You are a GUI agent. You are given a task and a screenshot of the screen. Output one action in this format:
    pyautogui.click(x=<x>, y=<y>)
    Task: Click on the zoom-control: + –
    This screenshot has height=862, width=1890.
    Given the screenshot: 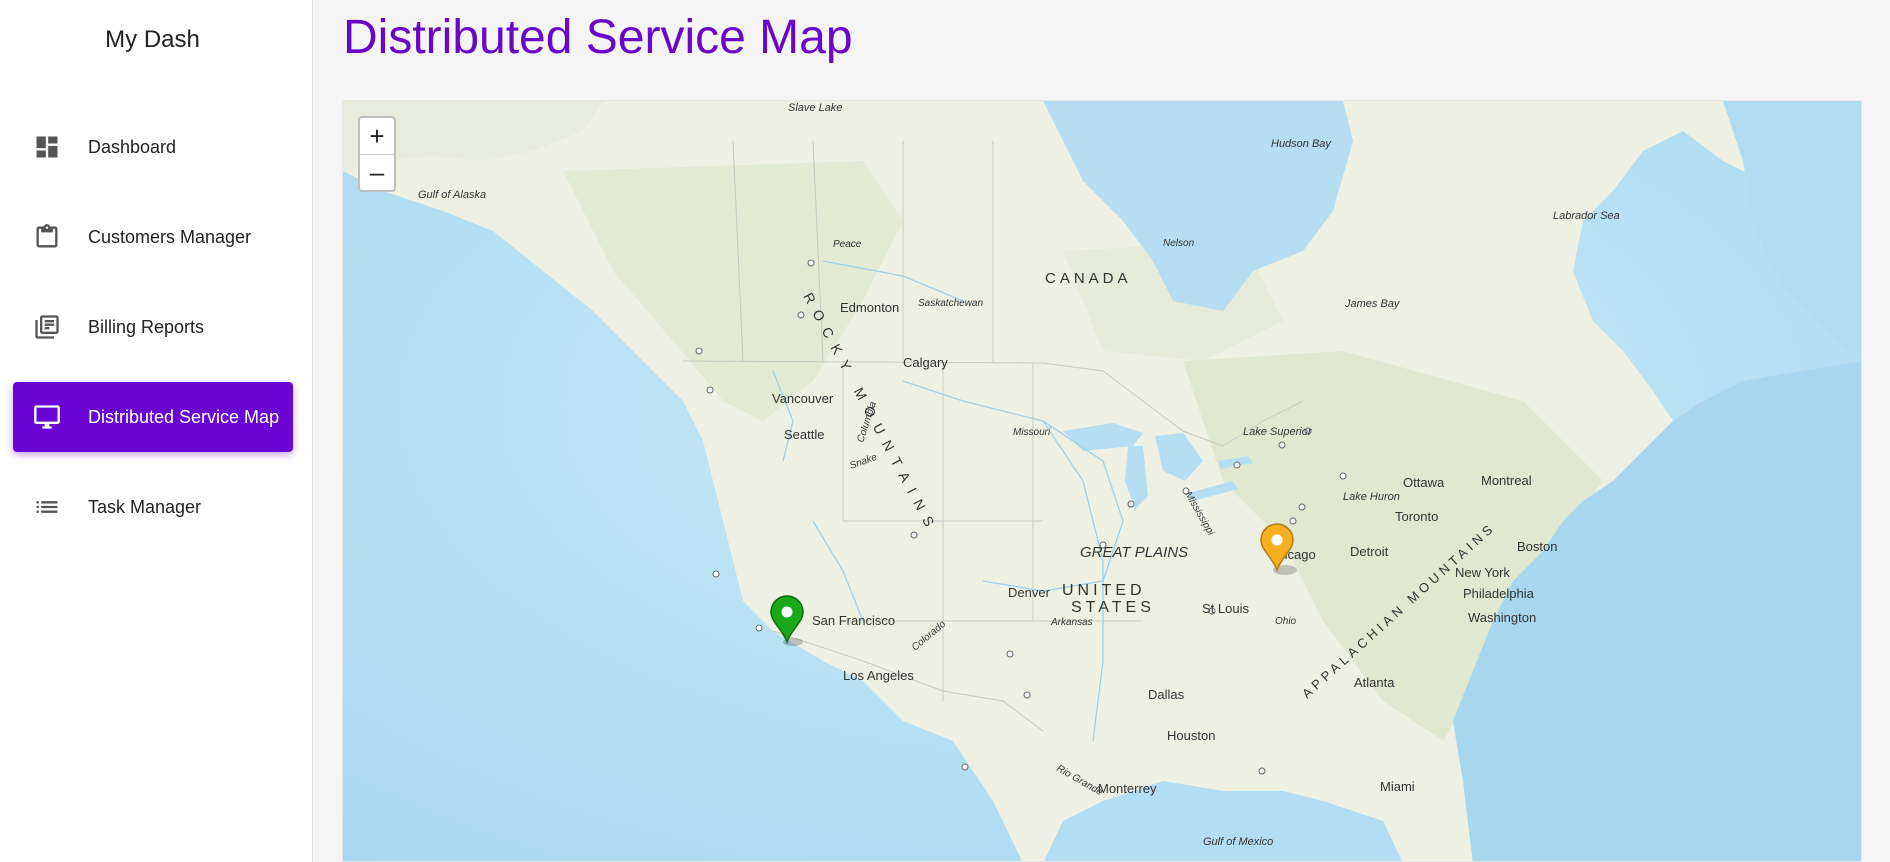 What is the action you would take?
    pyautogui.click(x=377, y=154)
    